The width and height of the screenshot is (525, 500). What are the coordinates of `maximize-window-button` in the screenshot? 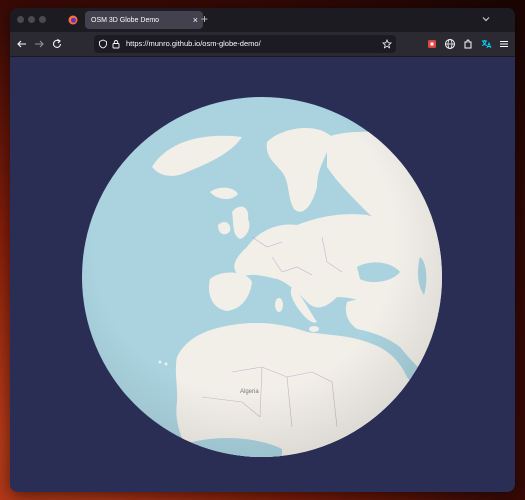 It's located at (42, 19).